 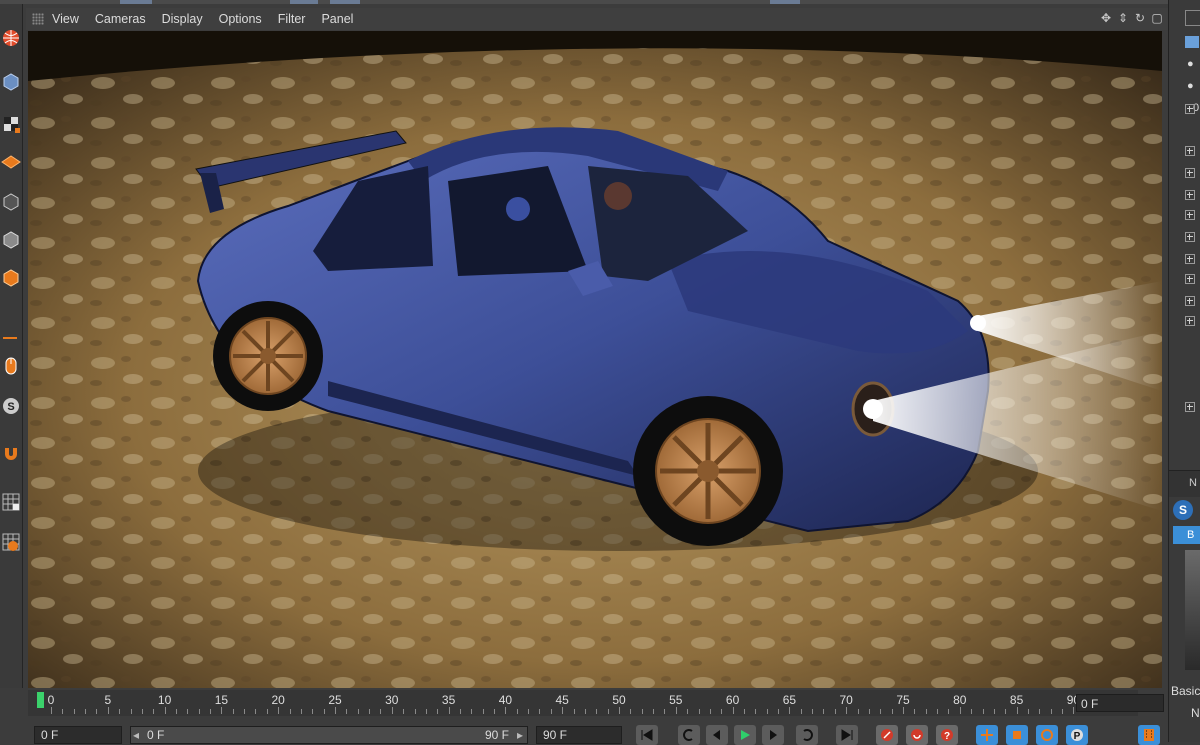 I want to click on dolly-icon: ⇕, so click(x=1123, y=18).